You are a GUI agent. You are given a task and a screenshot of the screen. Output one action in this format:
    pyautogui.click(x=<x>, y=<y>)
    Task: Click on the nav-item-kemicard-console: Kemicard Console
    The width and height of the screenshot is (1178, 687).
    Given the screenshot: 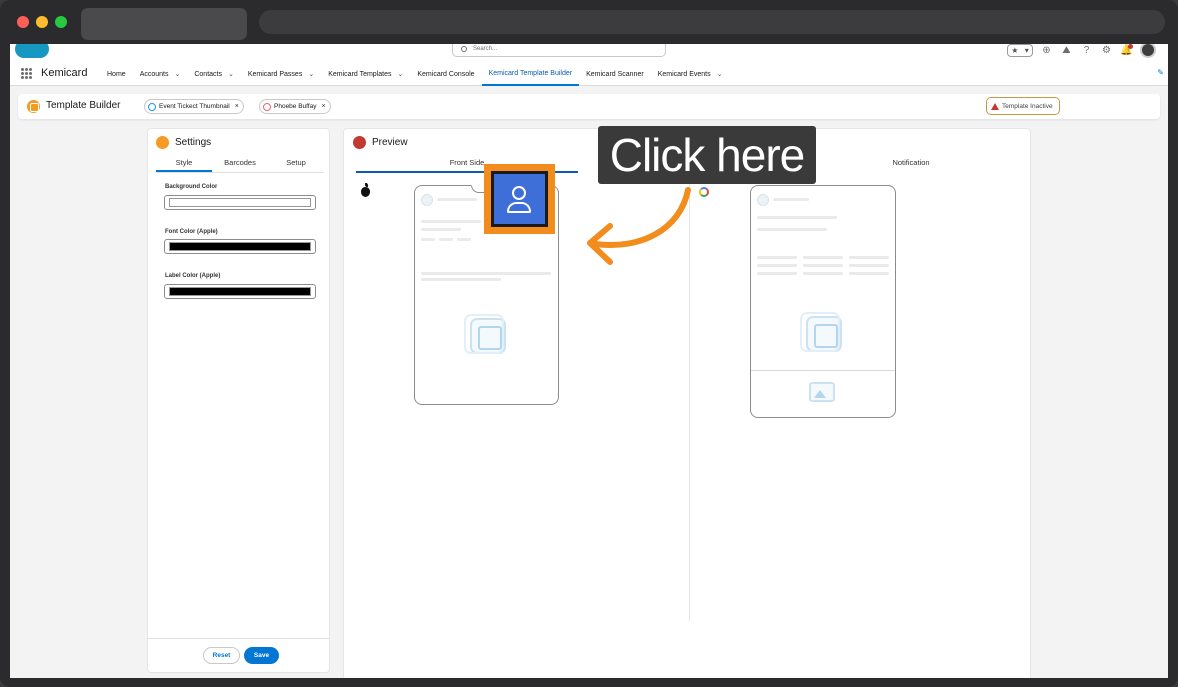 What is the action you would take?
    pyautogui.click(x=445, y=74)
    